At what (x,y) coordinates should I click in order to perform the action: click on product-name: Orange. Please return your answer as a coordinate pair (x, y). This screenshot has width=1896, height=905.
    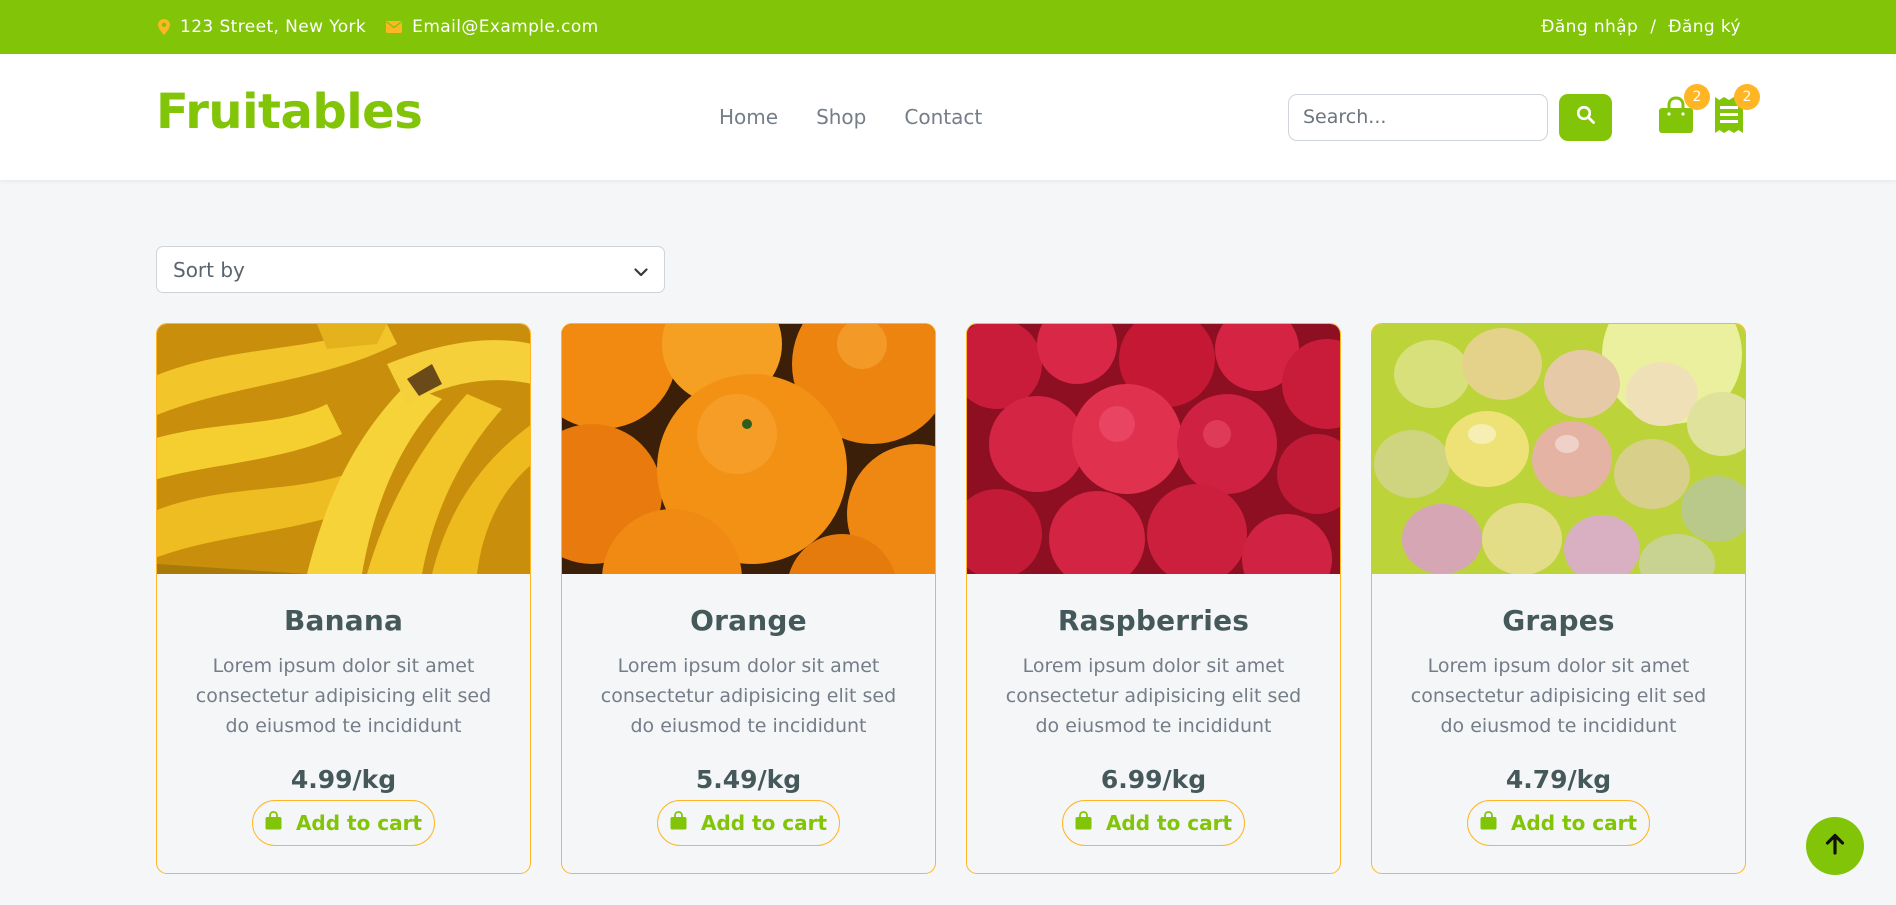
    Looking at the image, I should click on (748, 620).